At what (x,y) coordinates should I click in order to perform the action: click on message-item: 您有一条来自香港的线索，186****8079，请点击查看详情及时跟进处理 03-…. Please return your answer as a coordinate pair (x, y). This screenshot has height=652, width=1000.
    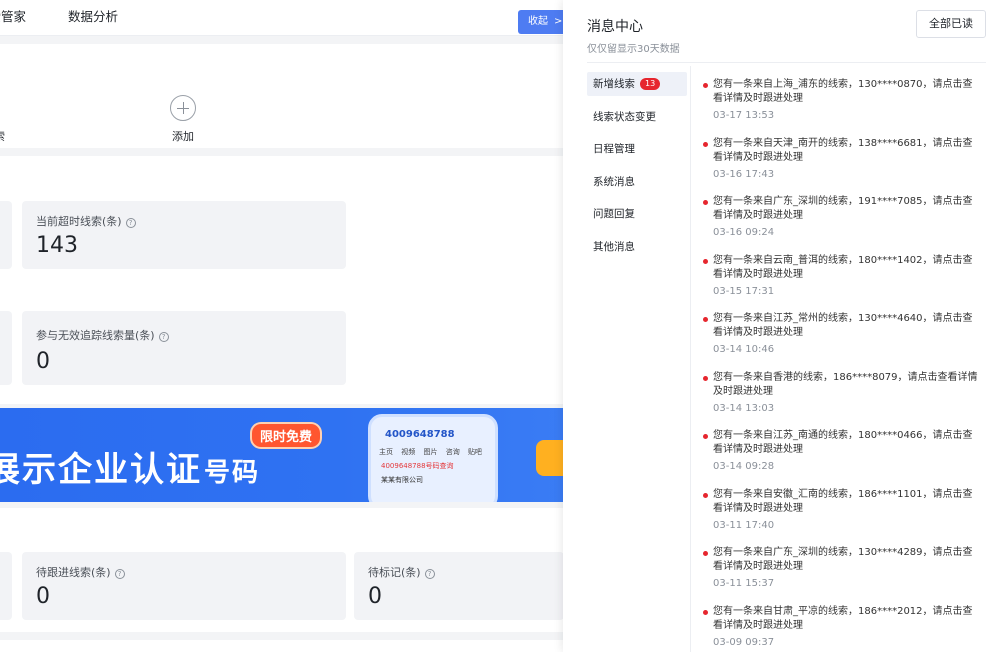
    Looking at the image, I should click on (843, 400).